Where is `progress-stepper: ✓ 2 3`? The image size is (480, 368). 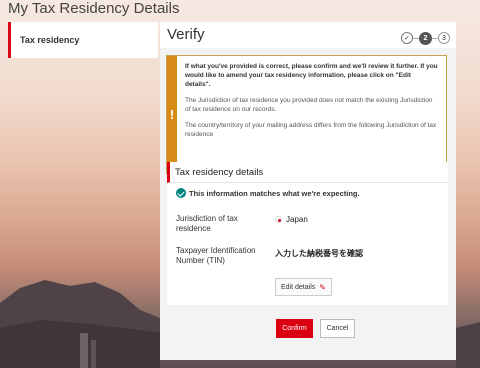 progress-stepper: ✓ 2 3 is located at coordinates (425, 38).